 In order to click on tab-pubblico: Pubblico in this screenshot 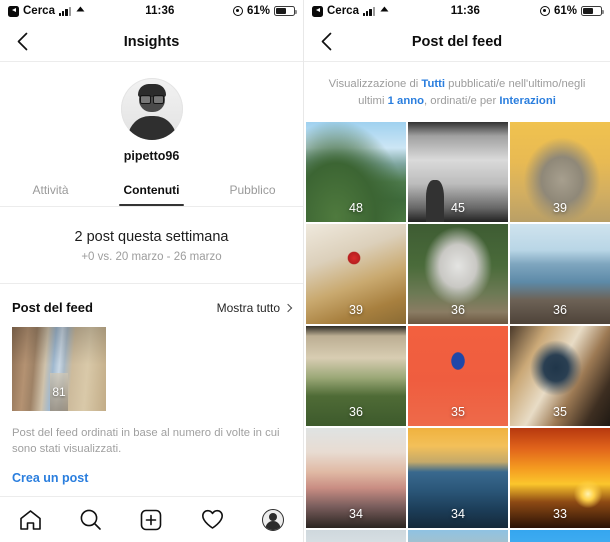, I will do `click(252, 191)`.